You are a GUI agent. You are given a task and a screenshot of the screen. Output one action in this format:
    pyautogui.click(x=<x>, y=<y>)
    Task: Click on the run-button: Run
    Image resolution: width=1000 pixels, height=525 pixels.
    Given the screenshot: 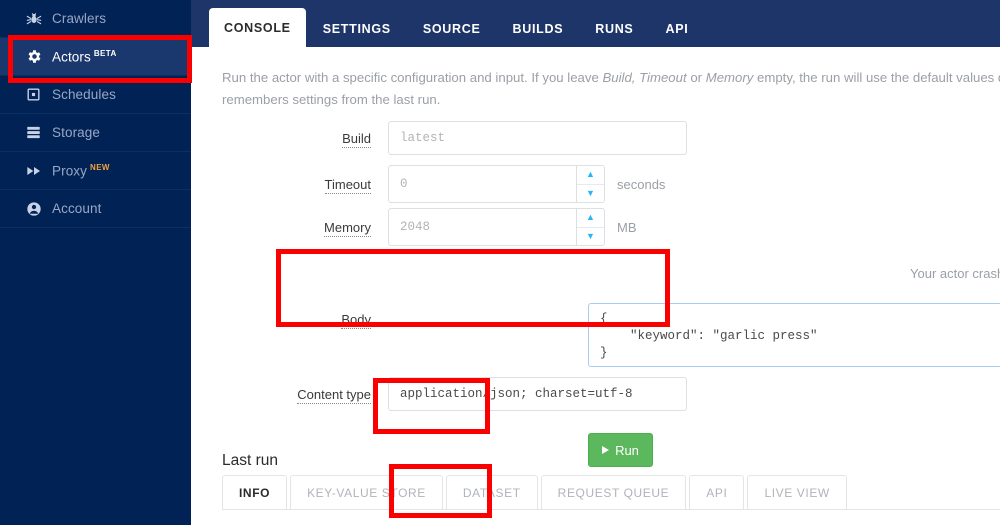 What is the action you would take?
    pyautogui.click(x=620, y=450)
    